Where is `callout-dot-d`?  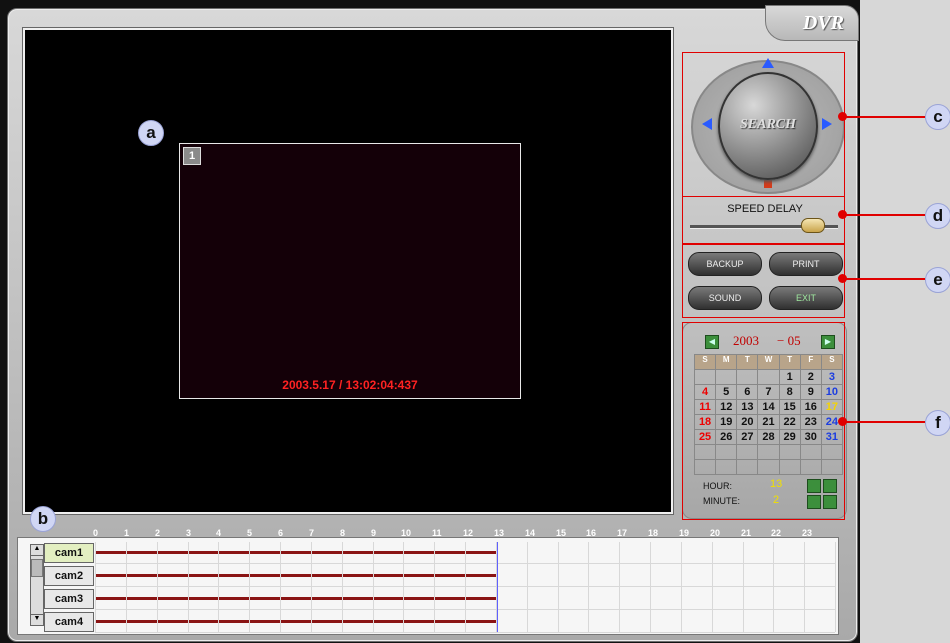
callout-dot-d is located at coordinates (842, 214).